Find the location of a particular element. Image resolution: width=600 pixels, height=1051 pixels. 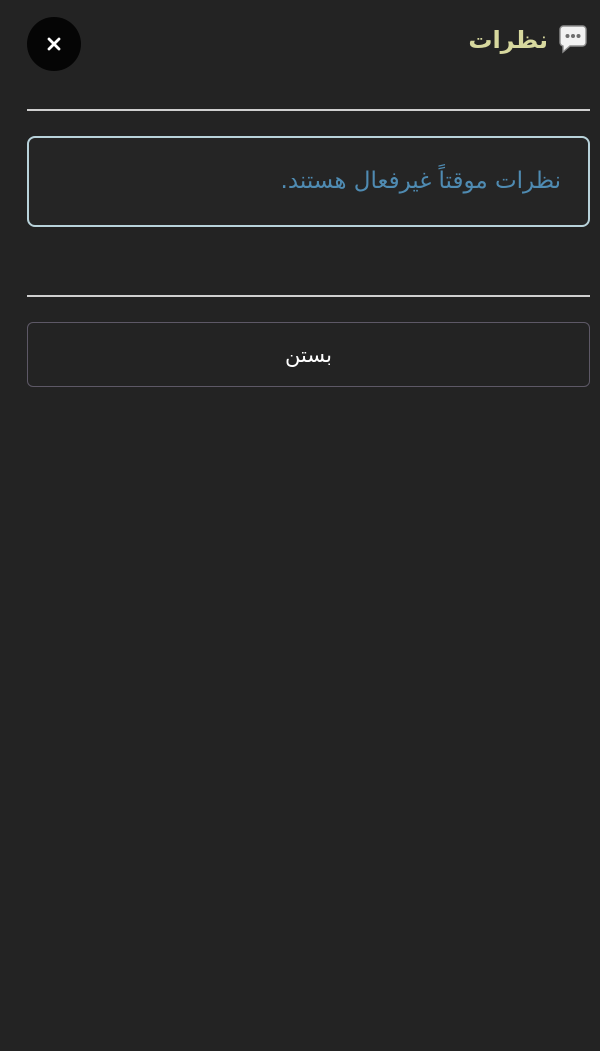

header-title-group: نظرات is located at coordinates (529, 40).